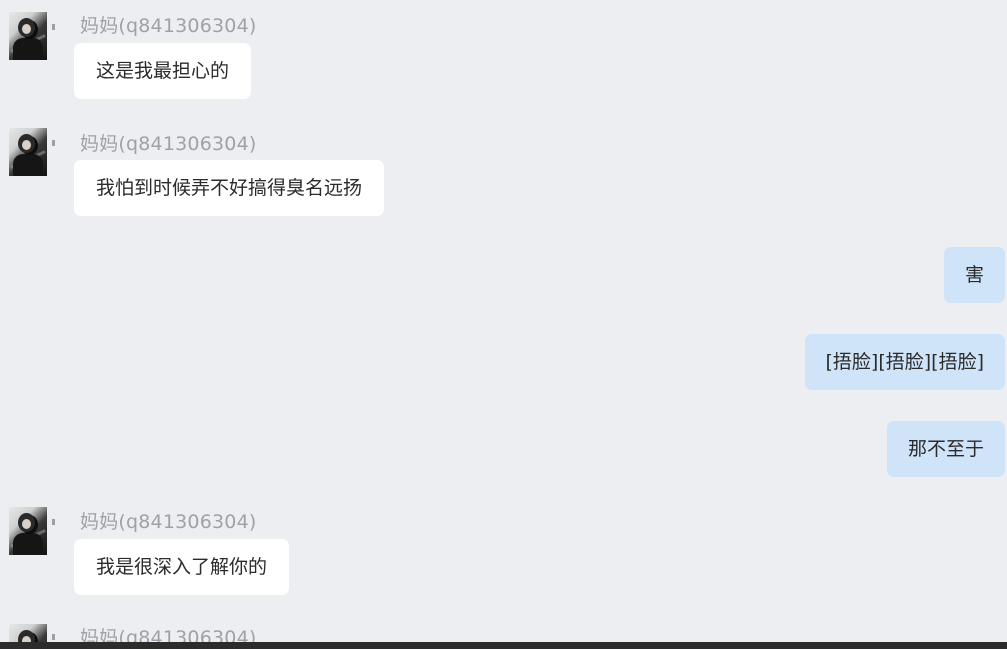 This screenshot has width=1007, height=649. I want to click on outgoing-message-bubble: [捂脸][捂脸][捂脸], so click(904, 362).